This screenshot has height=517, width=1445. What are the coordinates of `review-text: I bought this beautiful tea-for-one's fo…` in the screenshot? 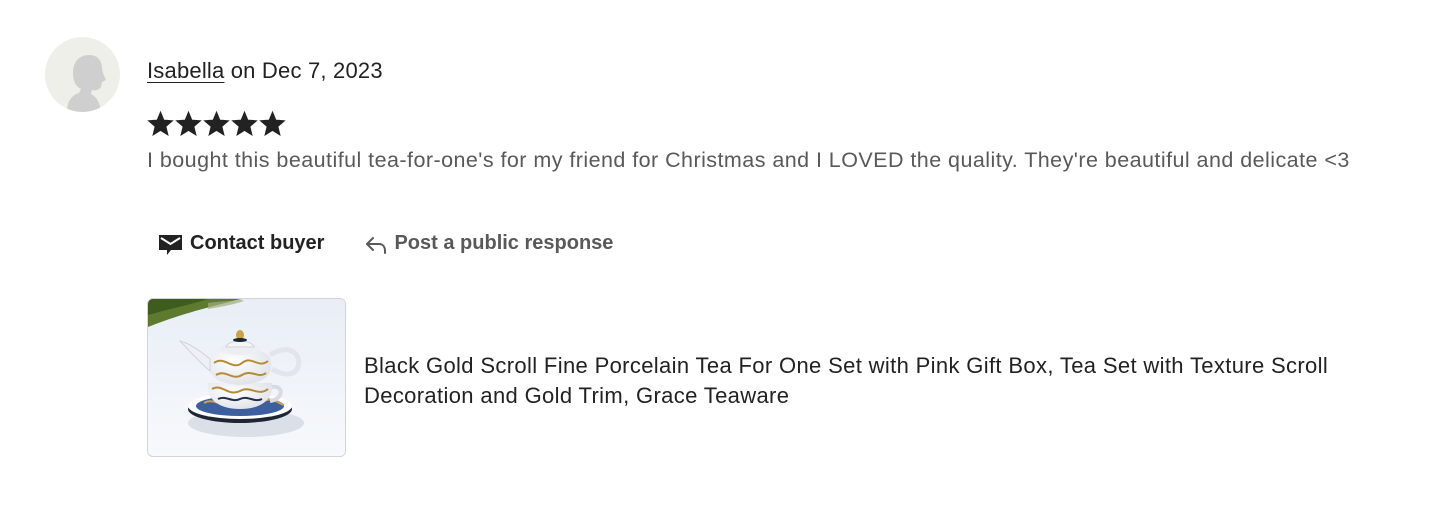 It's located at (748, 160).